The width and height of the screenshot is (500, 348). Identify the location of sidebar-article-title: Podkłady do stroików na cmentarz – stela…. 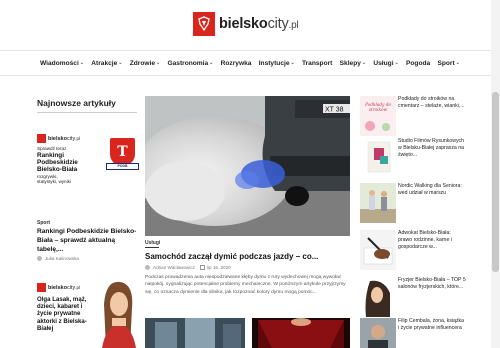
(431, 103).